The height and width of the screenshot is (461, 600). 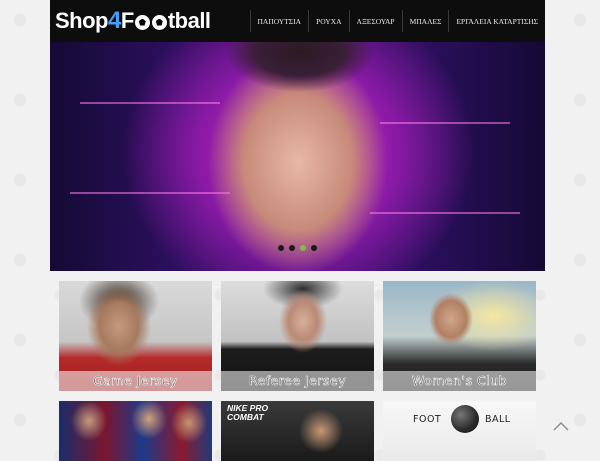 What do you see at coordinates (189, 20) in the screenshot?
I see `logo-suffix: tball` at bounding box center [189, 20].